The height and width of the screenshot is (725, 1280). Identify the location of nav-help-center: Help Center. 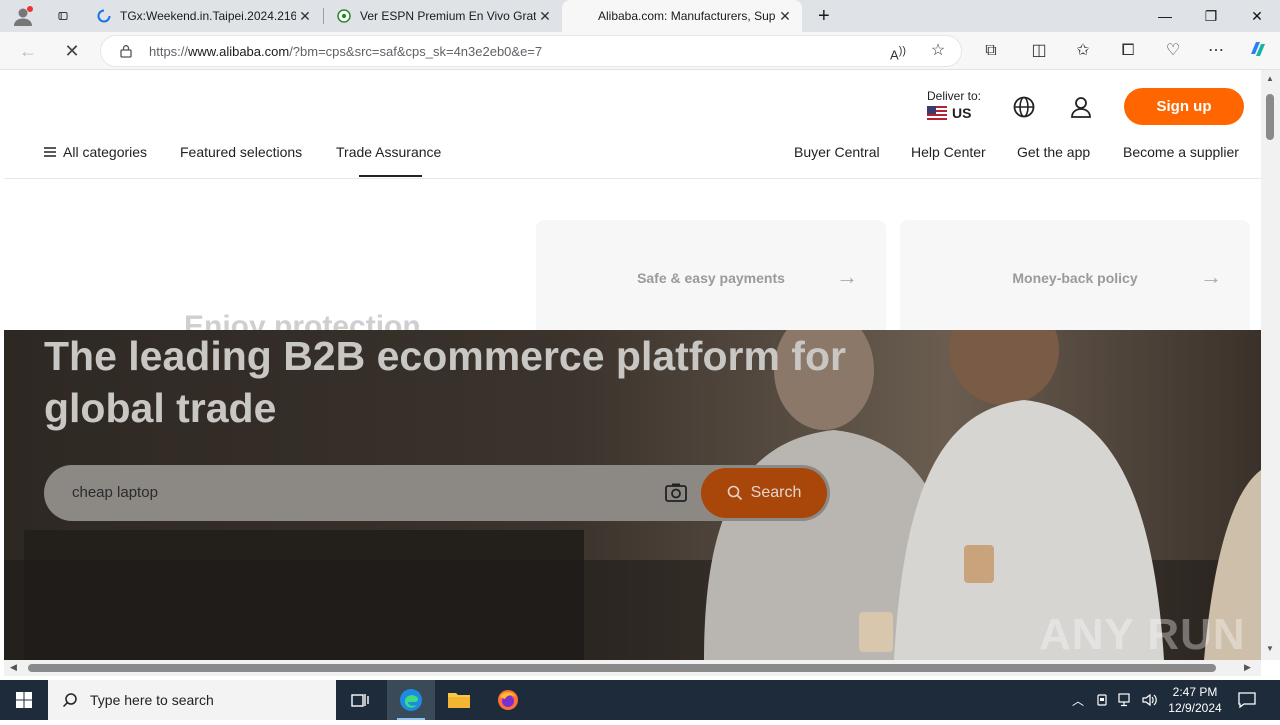
(948, 152).